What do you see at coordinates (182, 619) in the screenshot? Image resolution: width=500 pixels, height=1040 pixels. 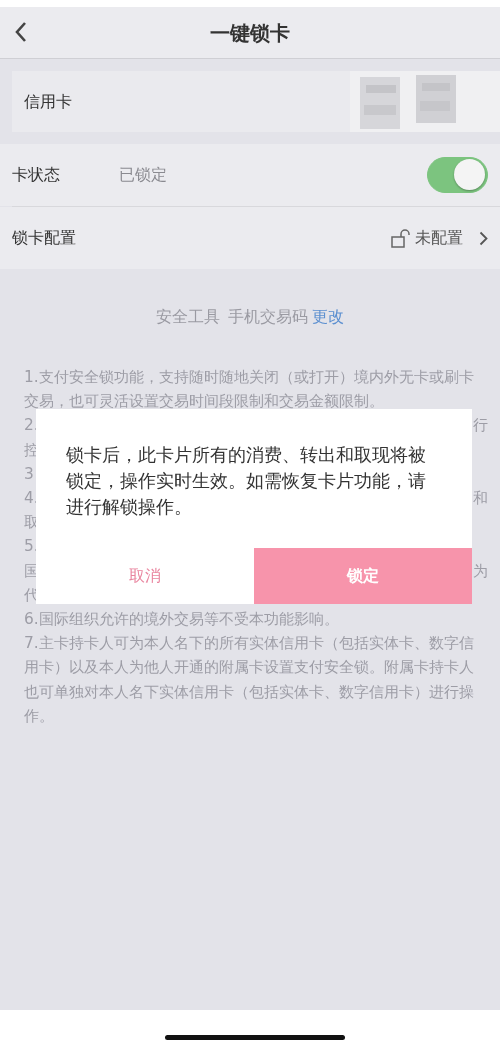 I see `note-text: 6.国际组织允许的境外交易等不受本功能影响。` at bounding box center [182, 619].